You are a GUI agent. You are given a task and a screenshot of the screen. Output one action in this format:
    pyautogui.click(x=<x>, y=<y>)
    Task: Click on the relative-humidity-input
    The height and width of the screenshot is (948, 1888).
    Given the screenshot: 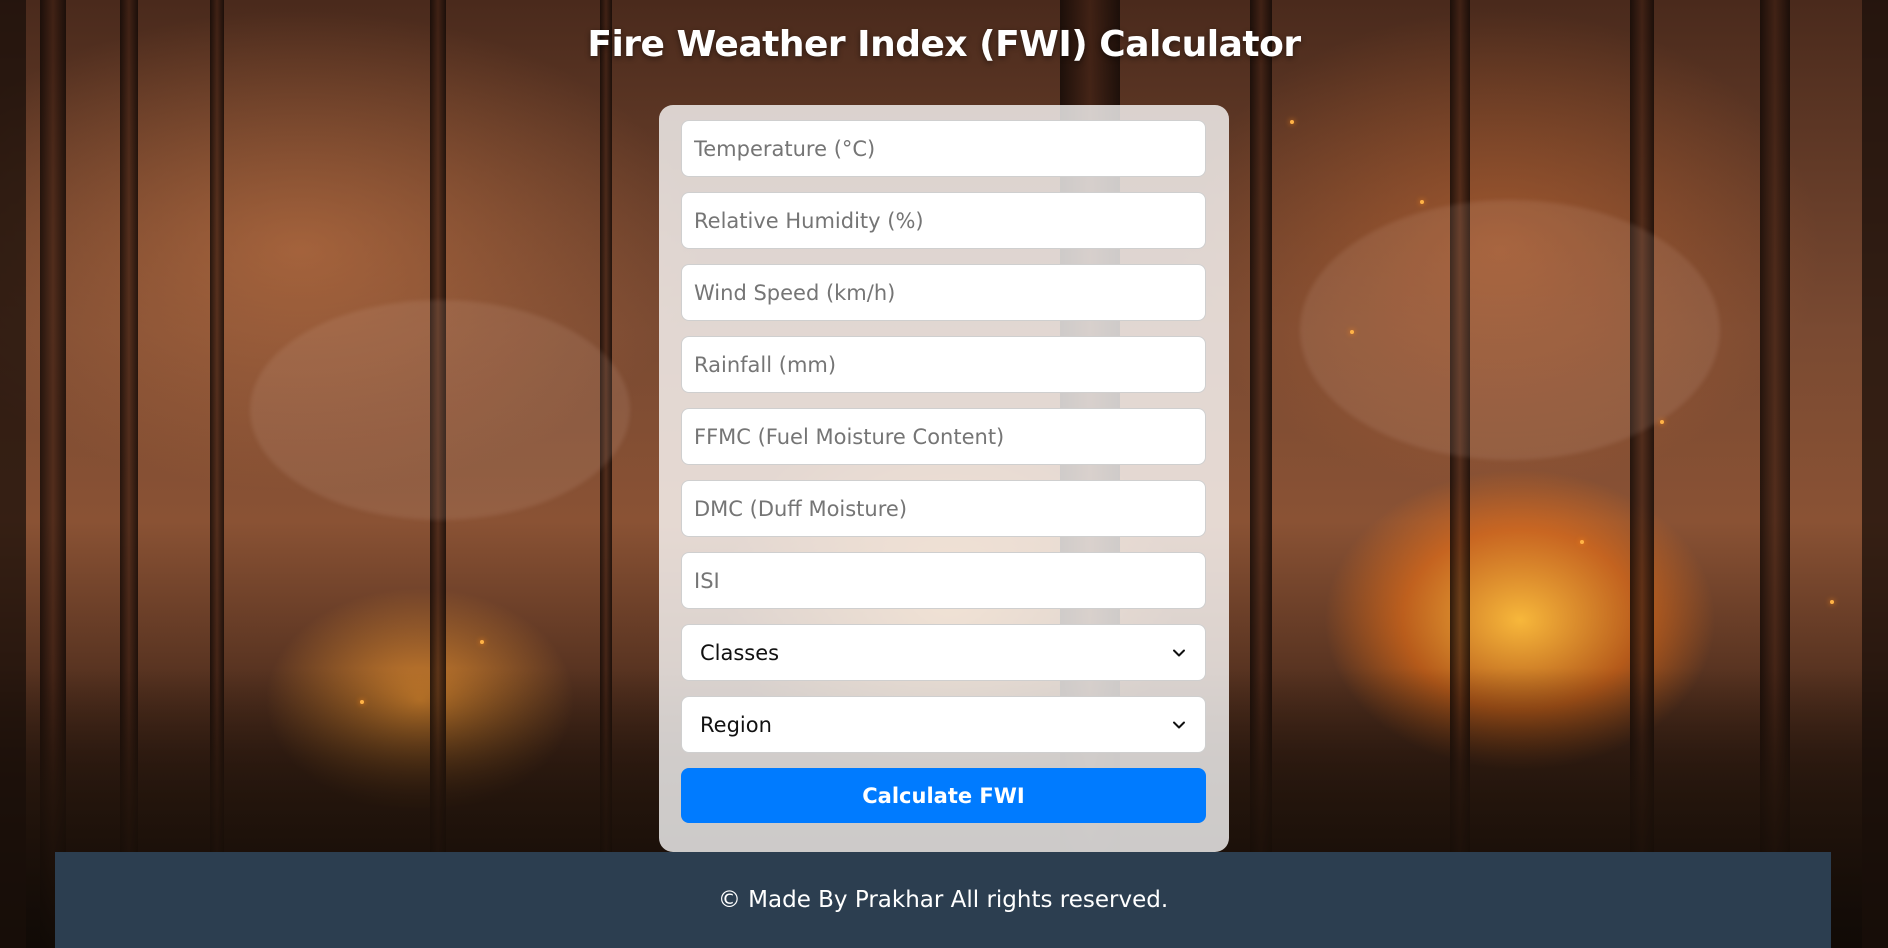 What is the action you would take?
    pyautogui.click(x=943, y=220)
    